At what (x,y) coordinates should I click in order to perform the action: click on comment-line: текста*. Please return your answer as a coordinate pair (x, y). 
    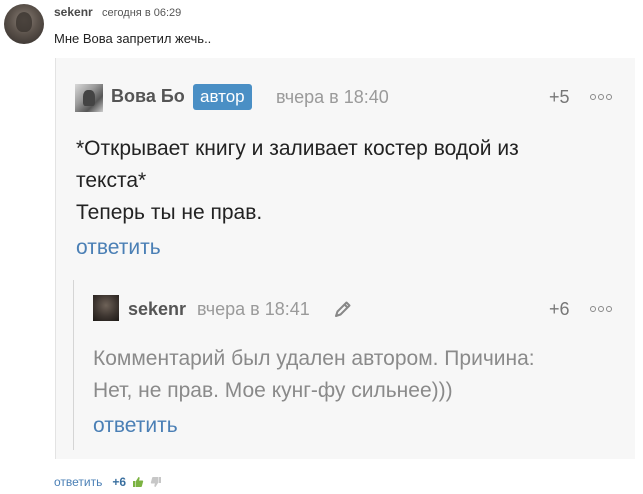
    Looking at the image, I should click on (111, 180).